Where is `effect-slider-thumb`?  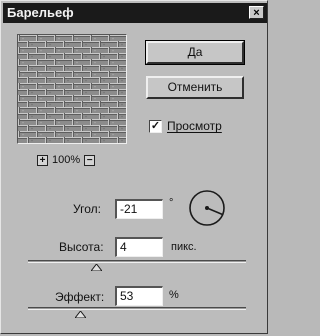 effect-slider-thumb is located at coordinates (80, 314).